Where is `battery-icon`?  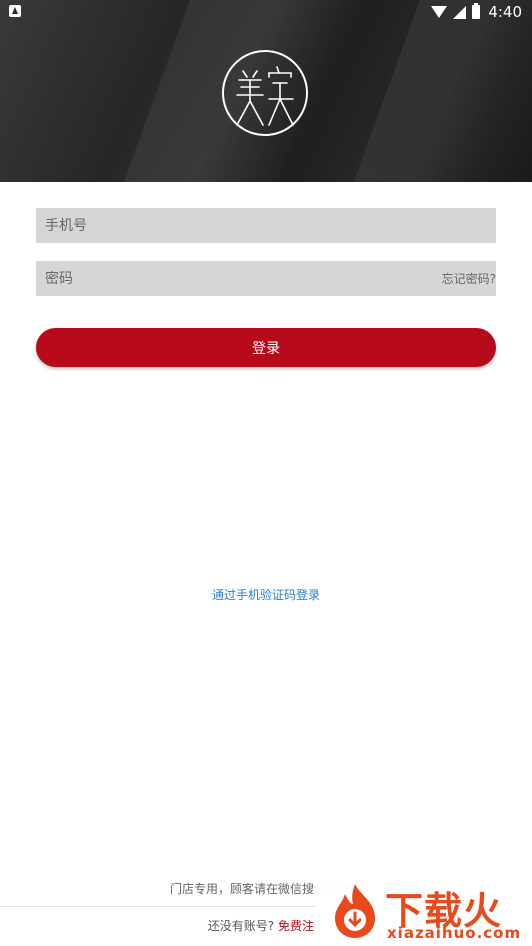
battery-icon is located at coordinates (476, 11).